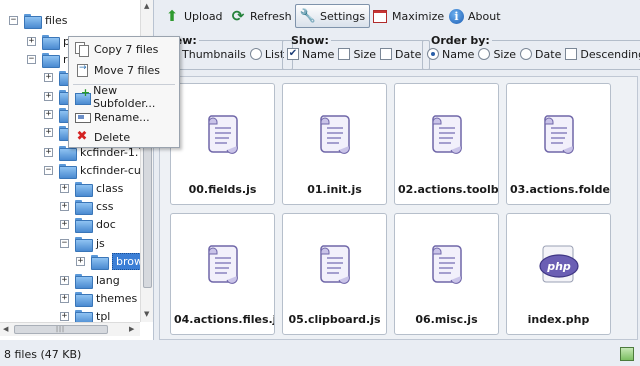 Image resolution: width=640 pixels, height=366 pixels. I want to click on file-tile: 06.misc.js, so click(446, 274).